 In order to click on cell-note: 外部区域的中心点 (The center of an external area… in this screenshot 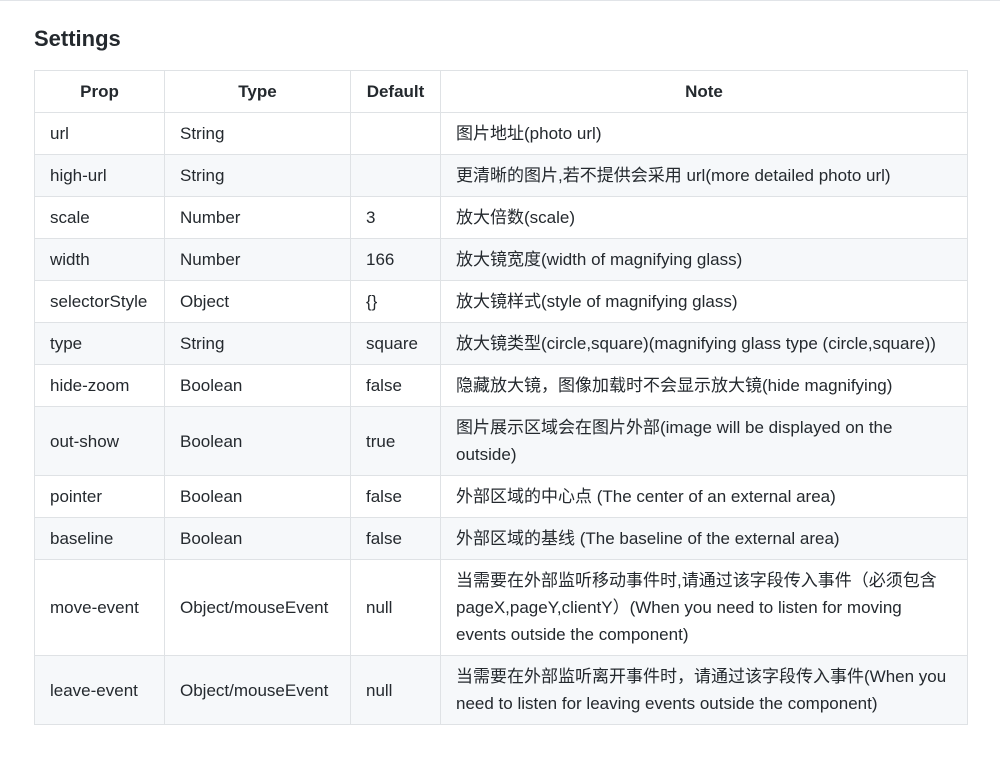, I will do `click(704, 496)`.